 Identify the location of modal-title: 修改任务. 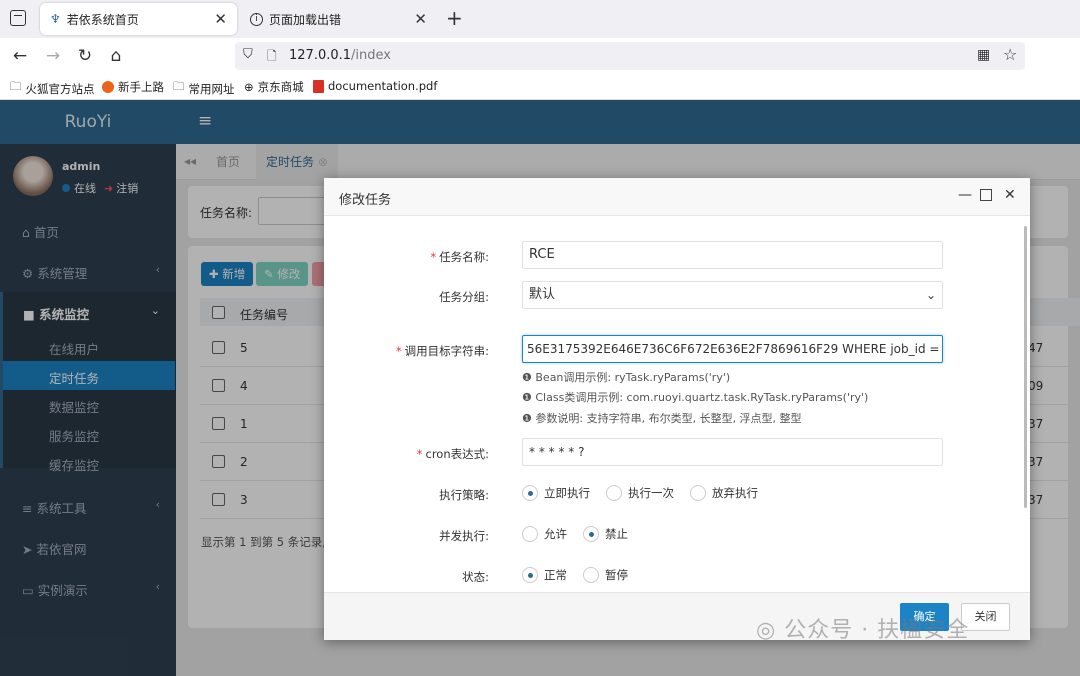
(365, 200).